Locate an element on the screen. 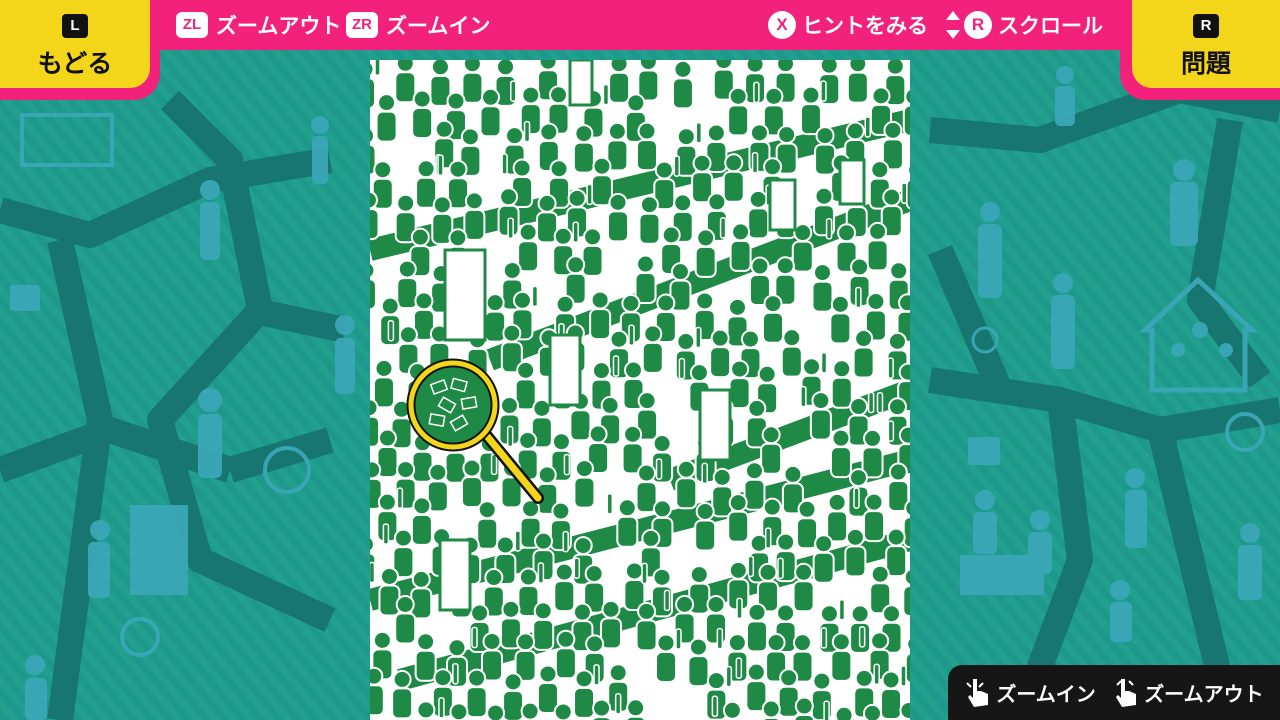  scroll-hint: R スクロール is located at coordinates (1024, 25).